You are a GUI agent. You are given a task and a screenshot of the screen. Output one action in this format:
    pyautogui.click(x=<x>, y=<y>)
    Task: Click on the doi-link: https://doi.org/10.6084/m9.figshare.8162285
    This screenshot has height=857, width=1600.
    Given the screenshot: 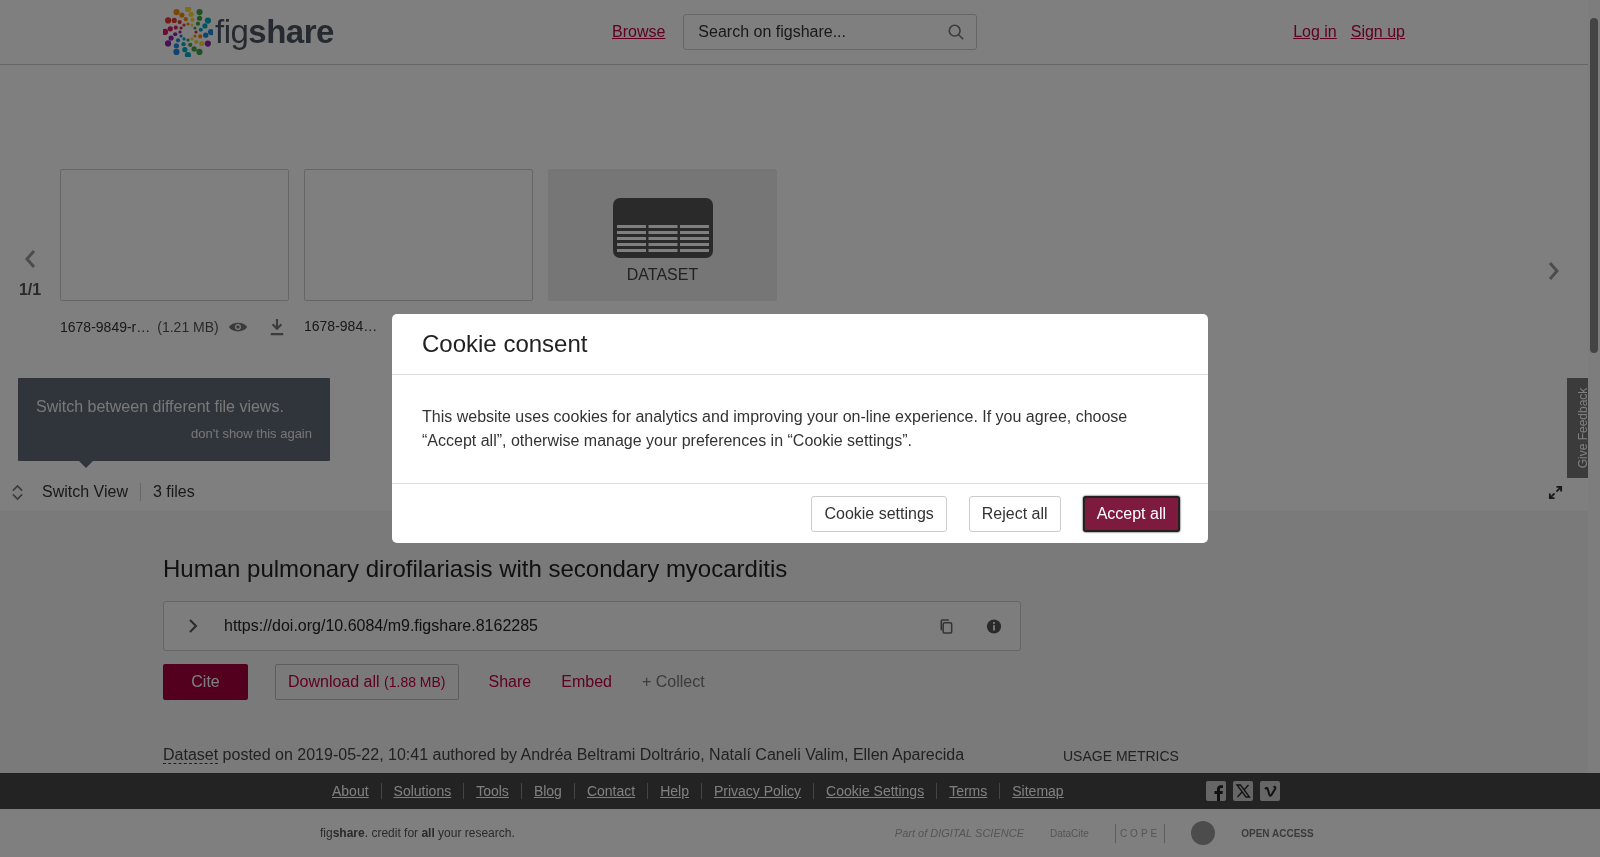 What is the action you would take?
    pyautogui.click(x=565, y=626)
    